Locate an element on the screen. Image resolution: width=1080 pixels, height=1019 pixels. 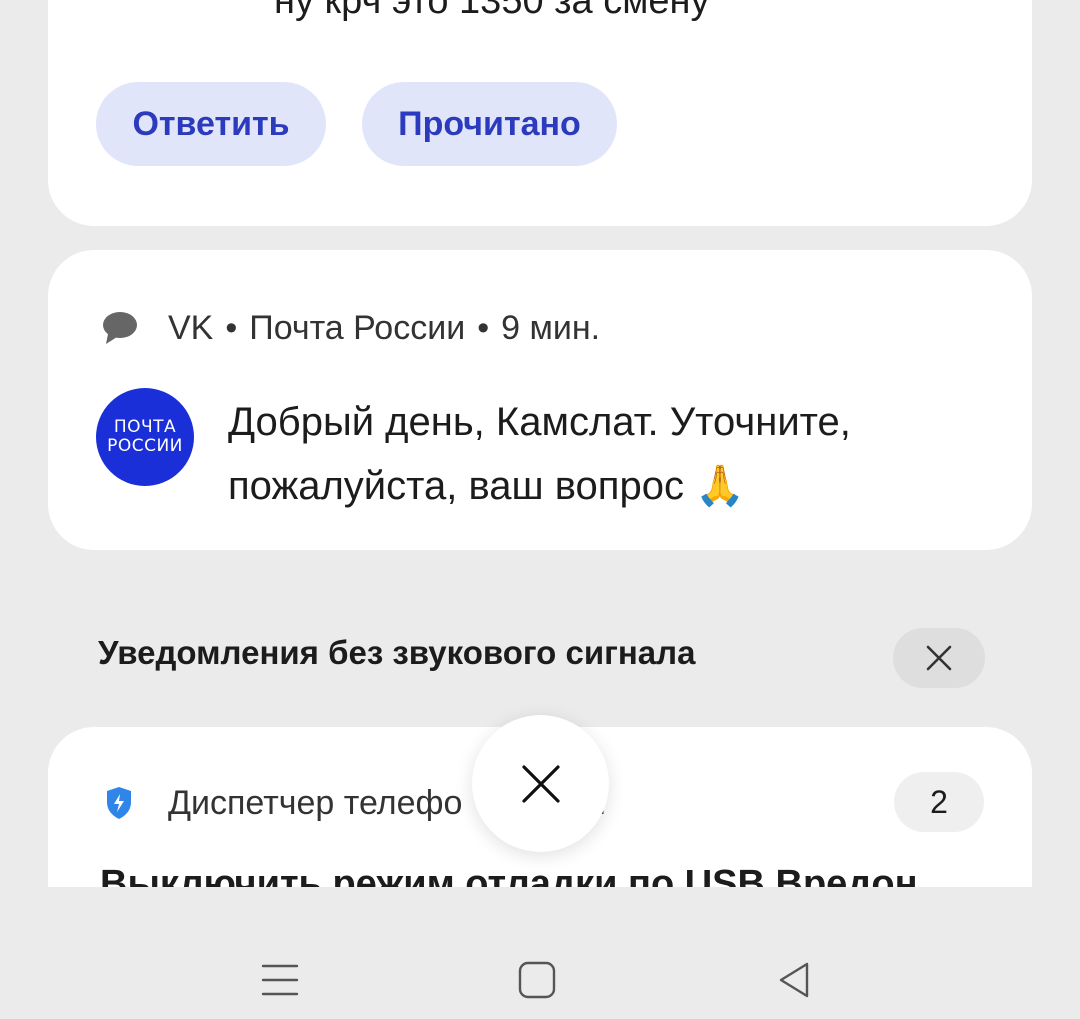
mark-read-button: Прочитано is located at coordinates (489, 124).